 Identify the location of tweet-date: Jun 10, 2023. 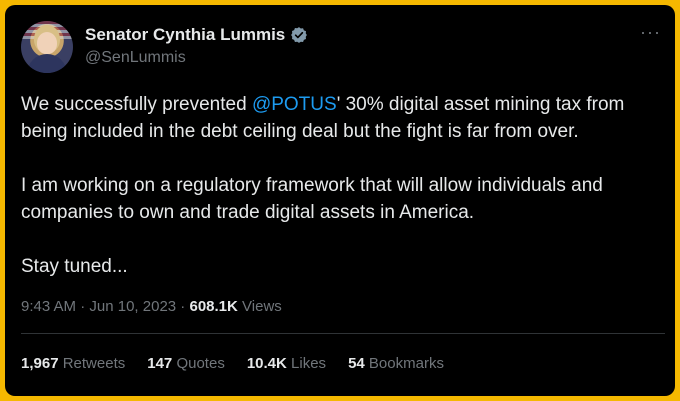
(132, 306).